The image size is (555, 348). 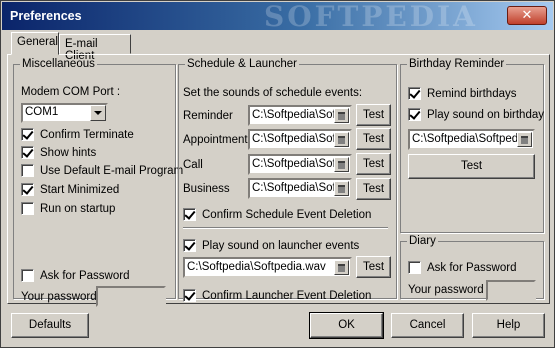 What do you see at coordinates (277, 16) in the screenshot?
I see `title-bar: Preferences SOFTPEDIA ✕` at bounding box center [277, 16].